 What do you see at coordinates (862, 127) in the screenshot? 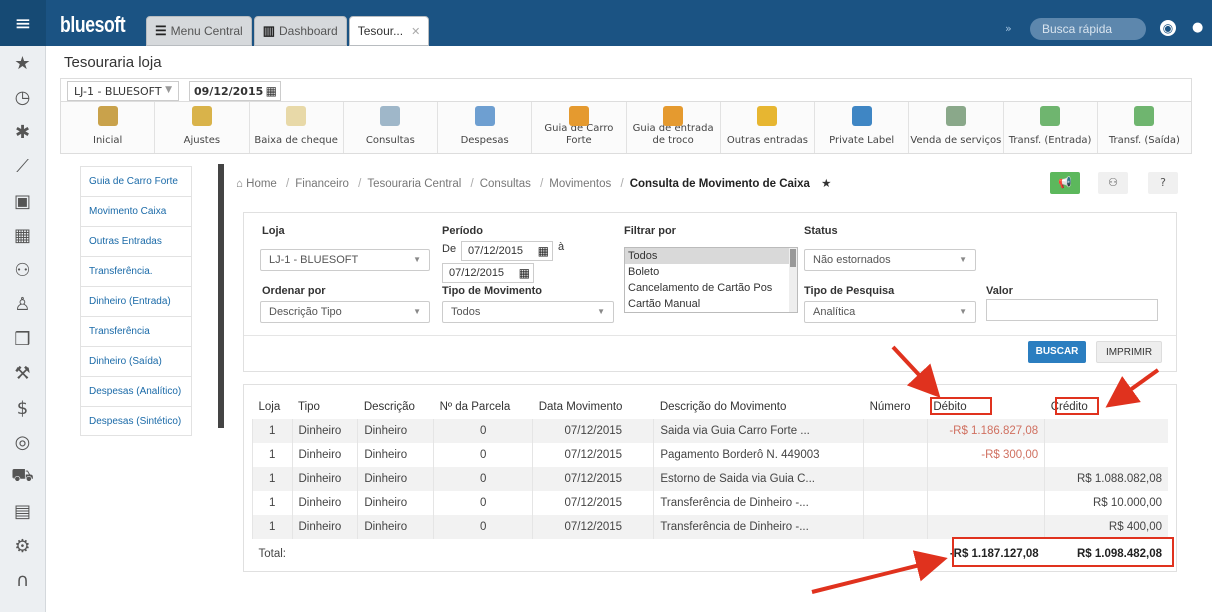
I see `toolbar-button: Private Label` at bounding box center [862, 127].